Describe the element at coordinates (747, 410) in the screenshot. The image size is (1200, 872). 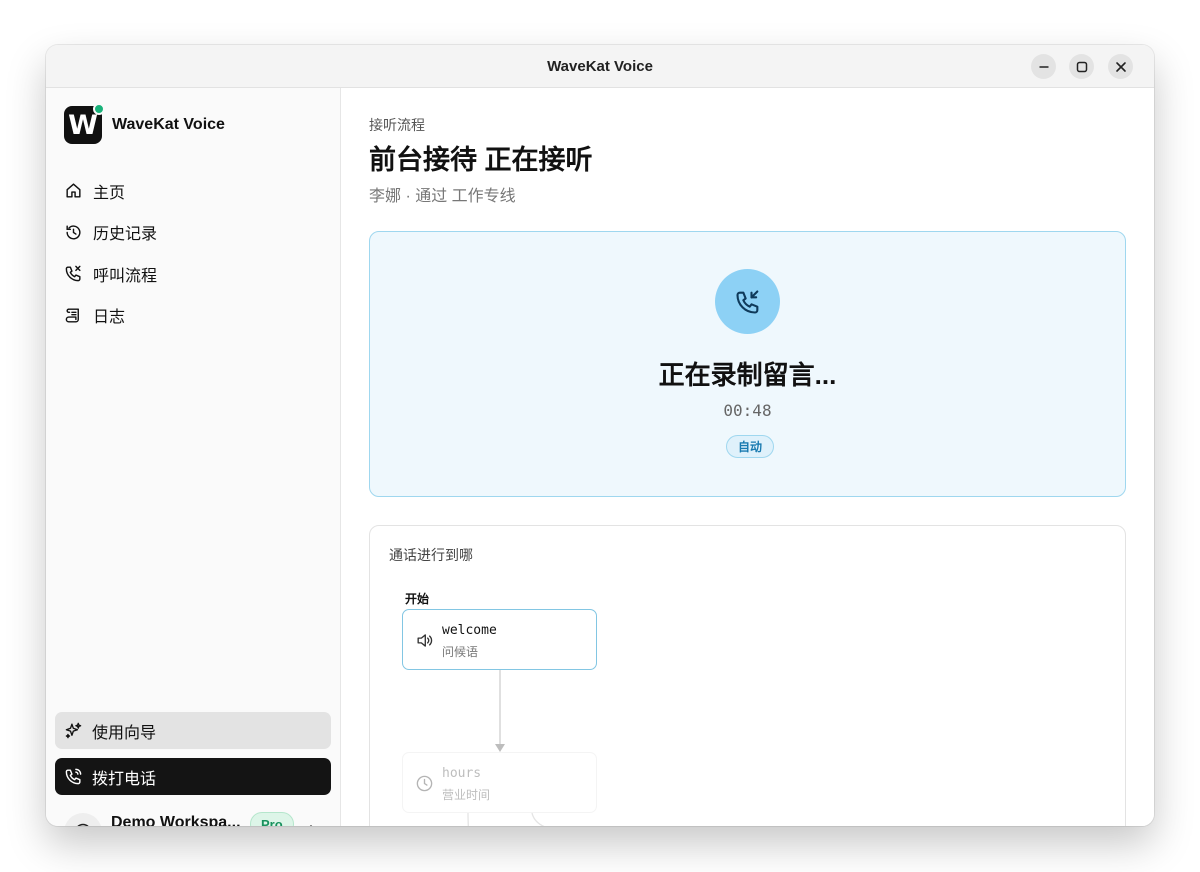
I see `call-timer: 00:48` at that location.